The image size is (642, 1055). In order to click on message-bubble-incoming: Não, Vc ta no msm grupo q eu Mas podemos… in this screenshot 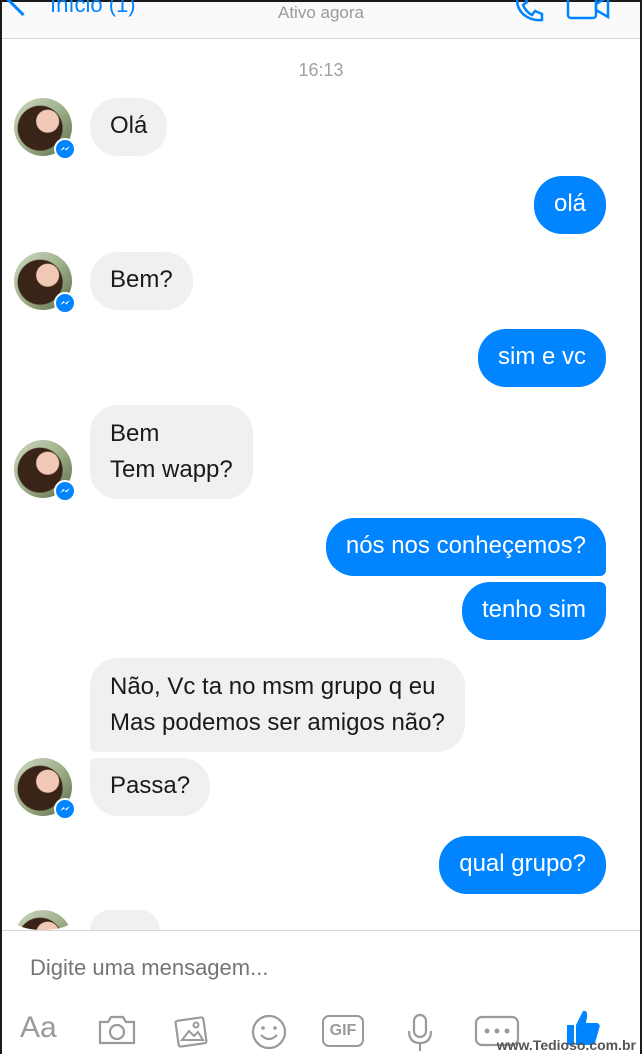, I will do `click(277, 705)`.